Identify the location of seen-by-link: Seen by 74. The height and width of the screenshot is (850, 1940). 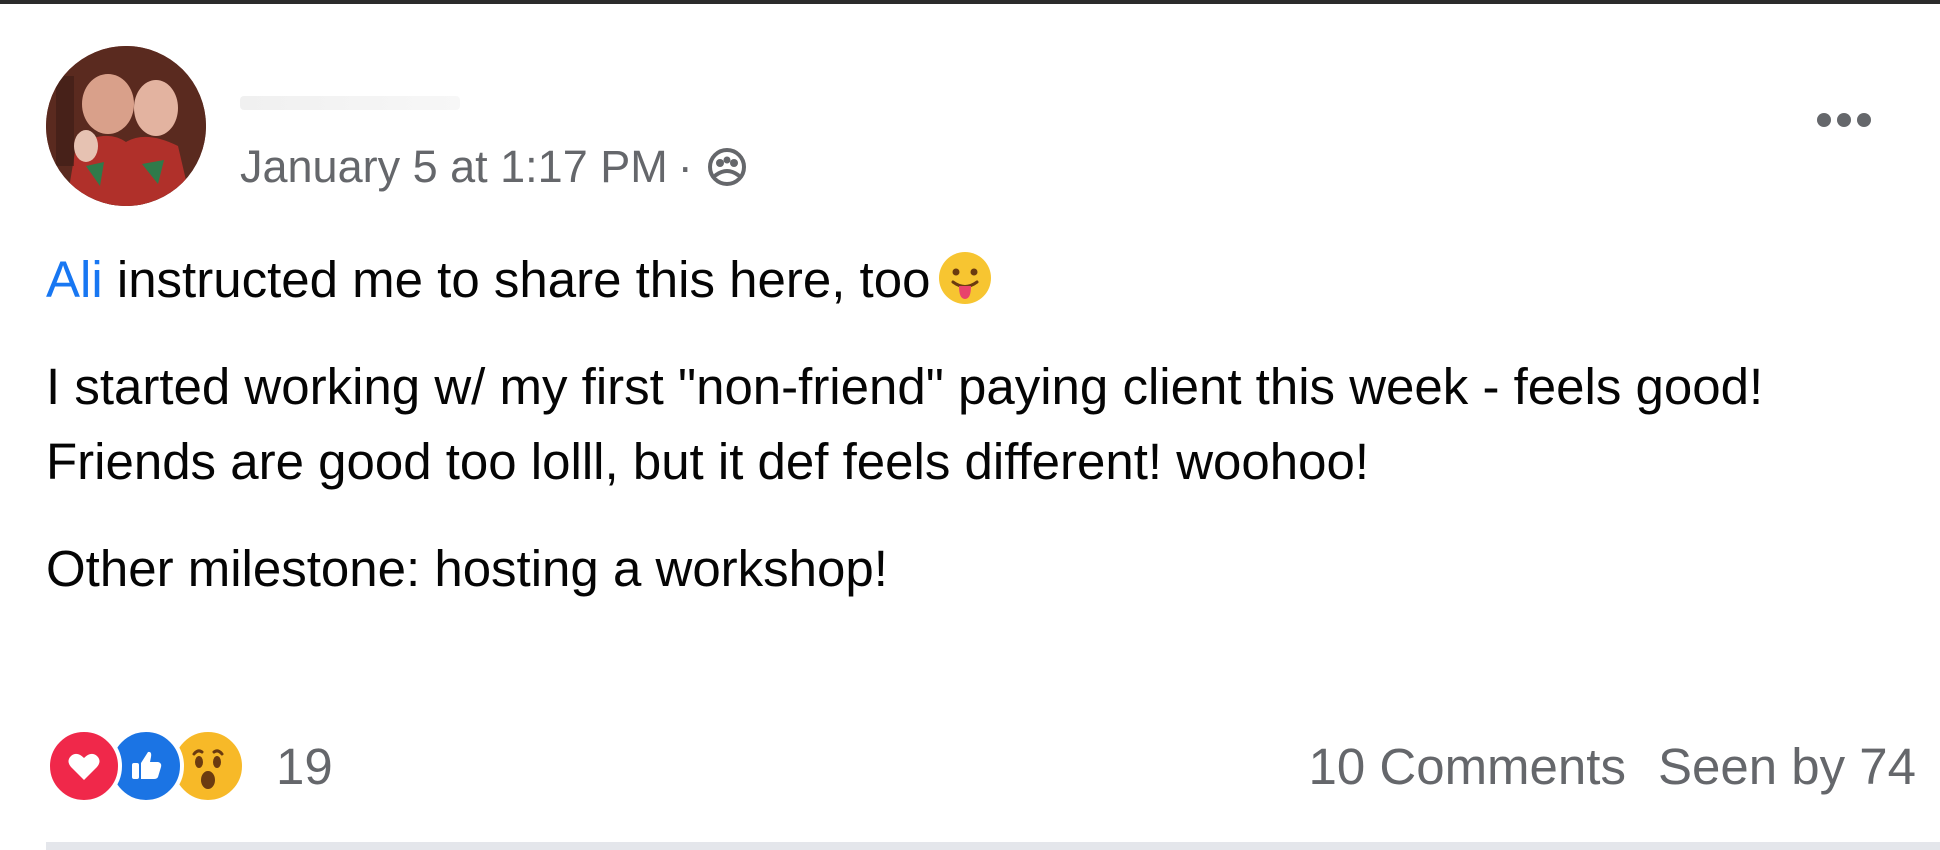
(1787, 766).